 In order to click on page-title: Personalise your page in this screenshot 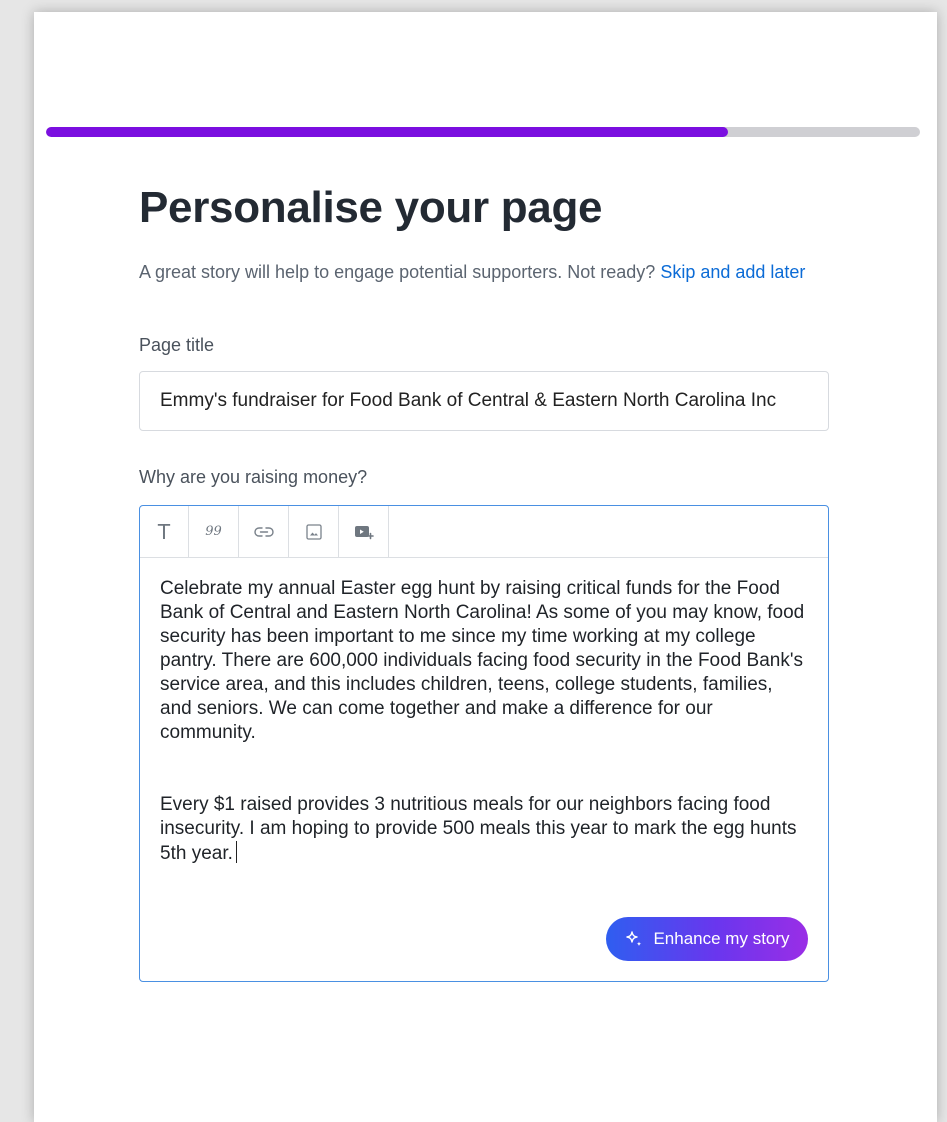, I will do `click(371, 207)`.